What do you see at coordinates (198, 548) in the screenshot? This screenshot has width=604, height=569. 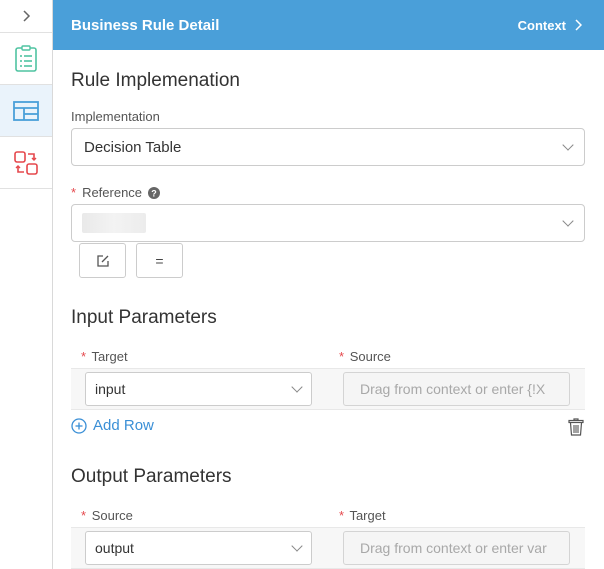 I see `output-source-select: output` at bounding box center [198, 548].